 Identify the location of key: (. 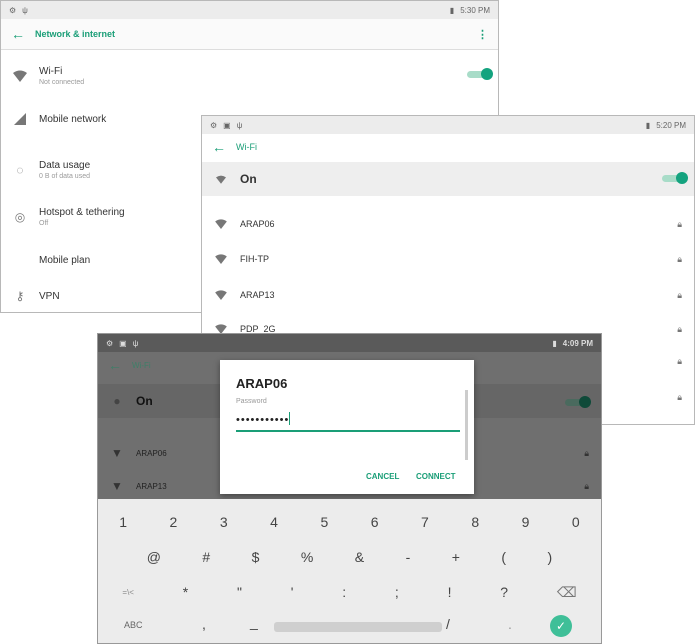
(503, 557).